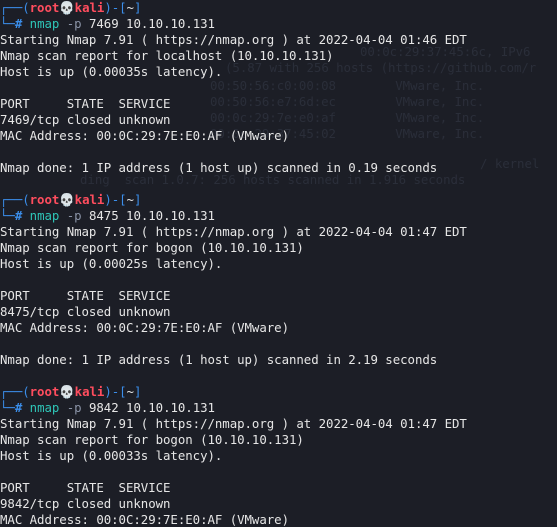 This screenshot has height=527, width=557. Describe the element at coordinates (278, 408) in the screenshot. I see `command-line: └─# nmap -p 9842 10.10.10.131` at that location.